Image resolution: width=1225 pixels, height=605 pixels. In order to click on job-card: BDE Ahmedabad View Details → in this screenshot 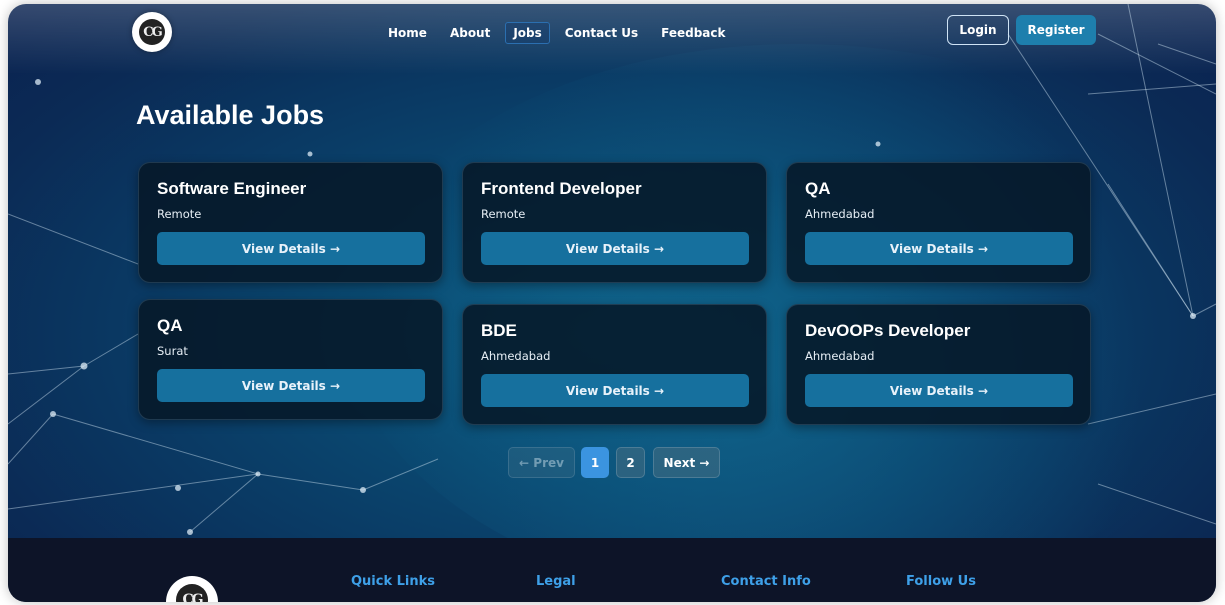, I will do `click(614, 364)`.